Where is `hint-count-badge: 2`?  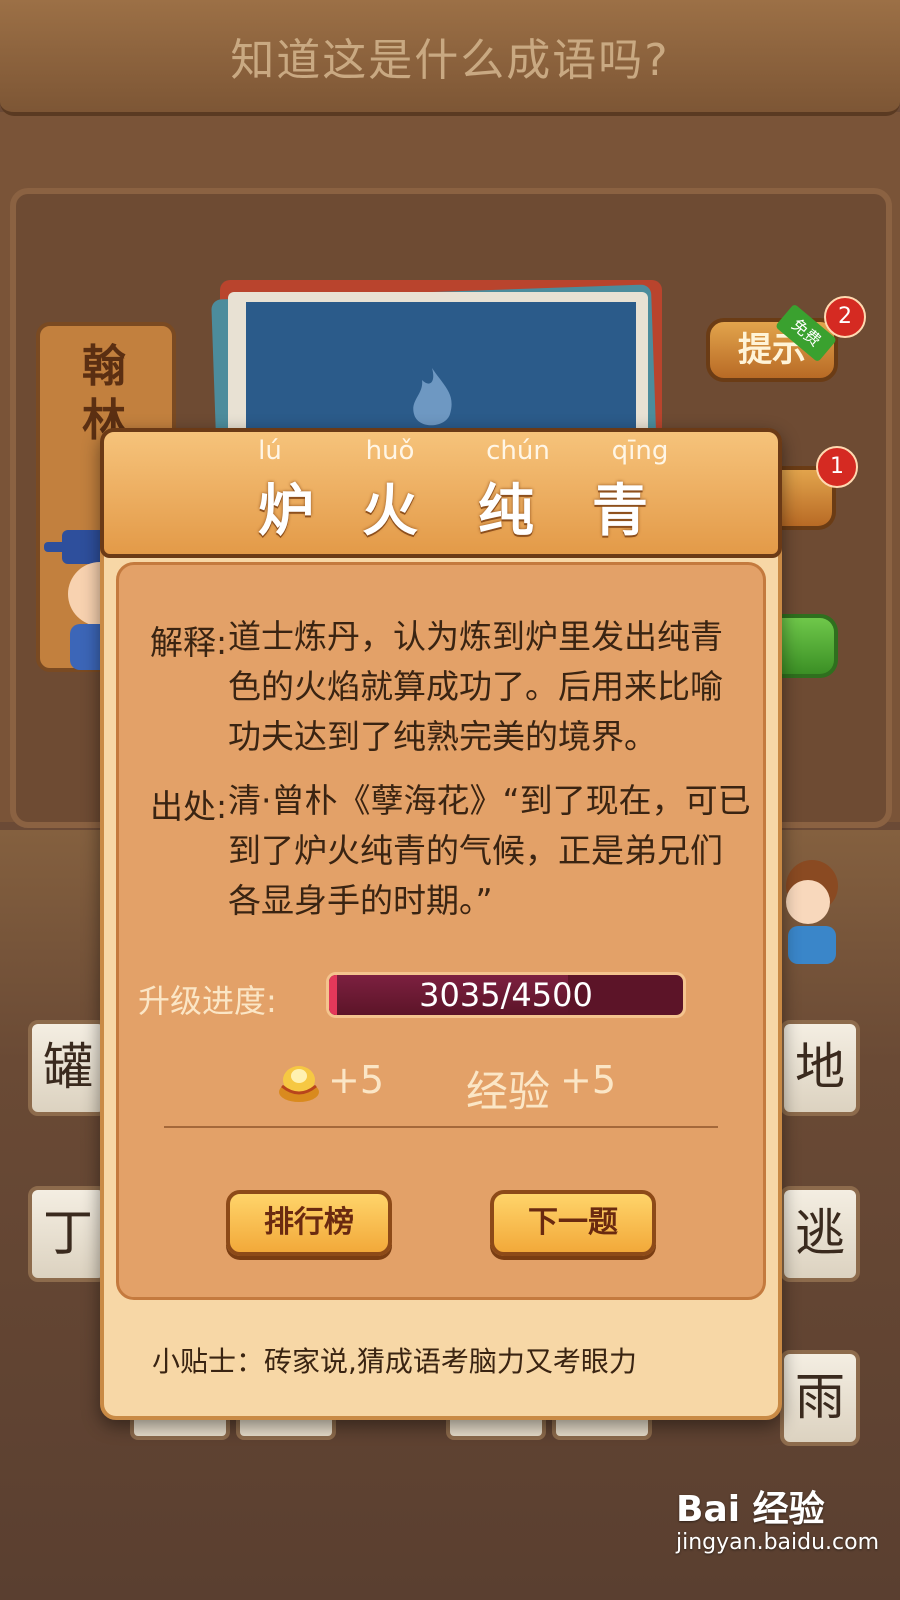 hint-count-badge: 2 is located at coordinates (845, 317).